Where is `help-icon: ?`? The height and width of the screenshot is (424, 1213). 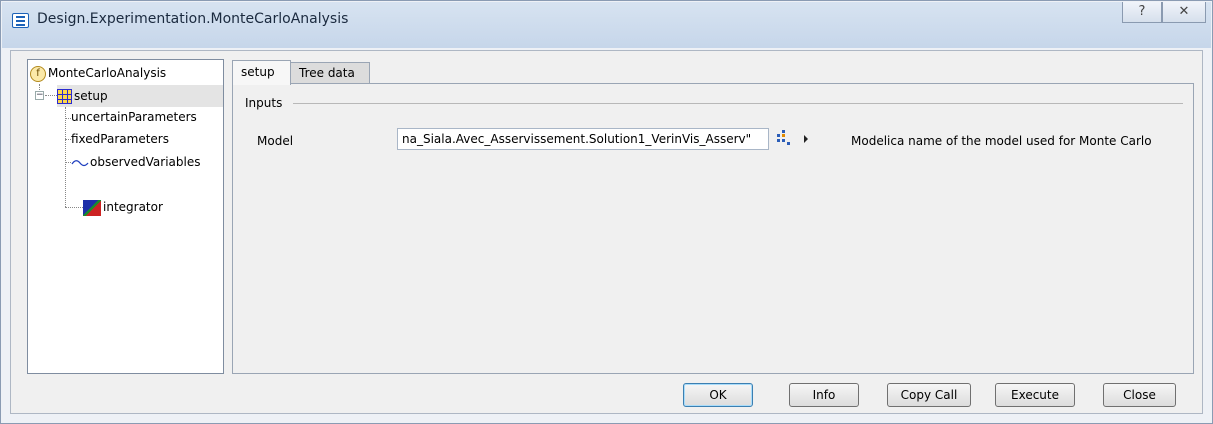
help-icon: ? is located at coordinates (1142, 11).